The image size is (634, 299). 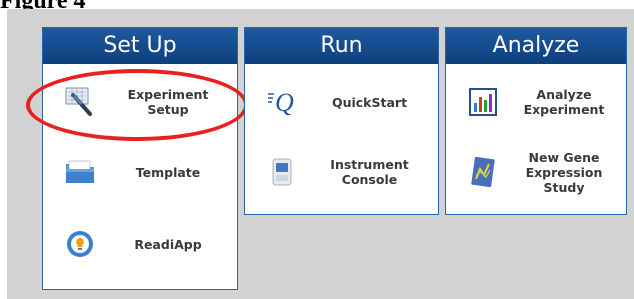 I want to click on instrument-icon, so click(x=282, y=172).